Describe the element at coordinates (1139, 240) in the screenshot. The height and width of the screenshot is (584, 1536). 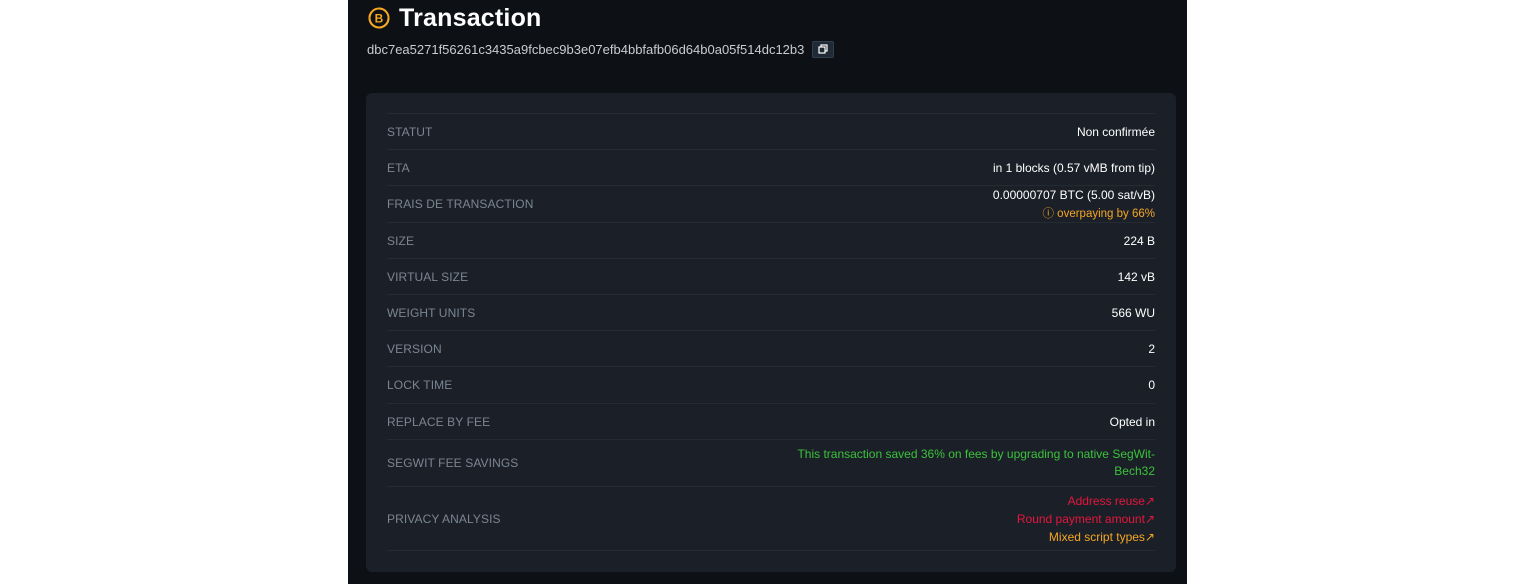
I see `size-value: 224 B` at that location.